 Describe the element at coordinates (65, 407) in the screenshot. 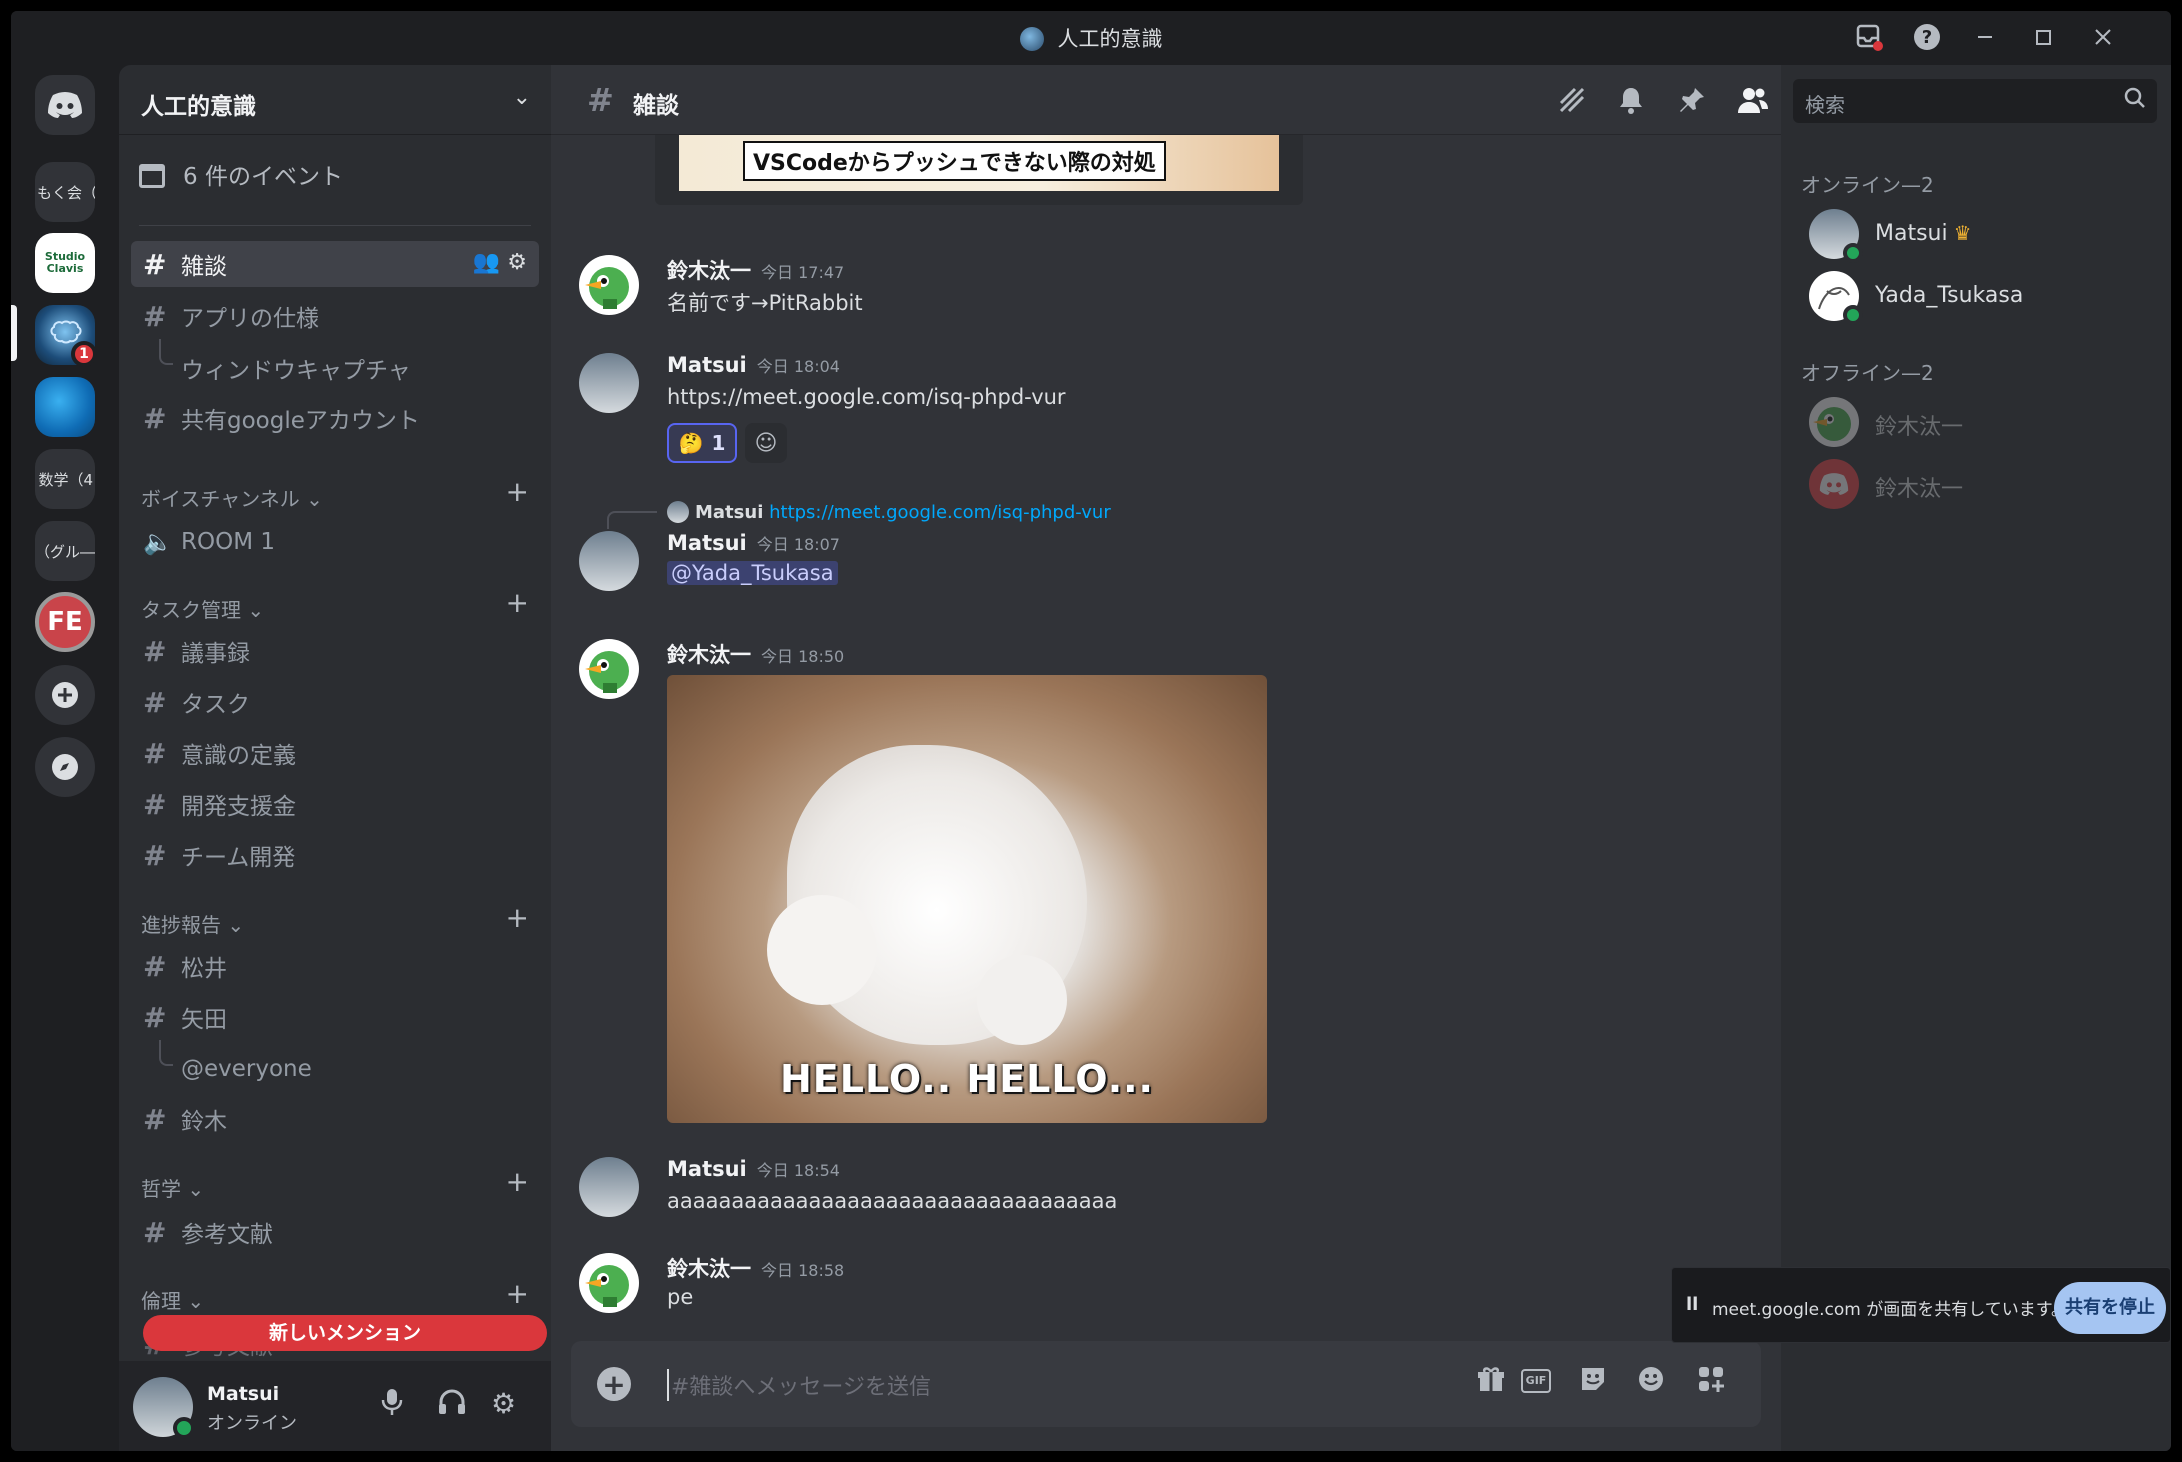

I see `server-blue` at that location.